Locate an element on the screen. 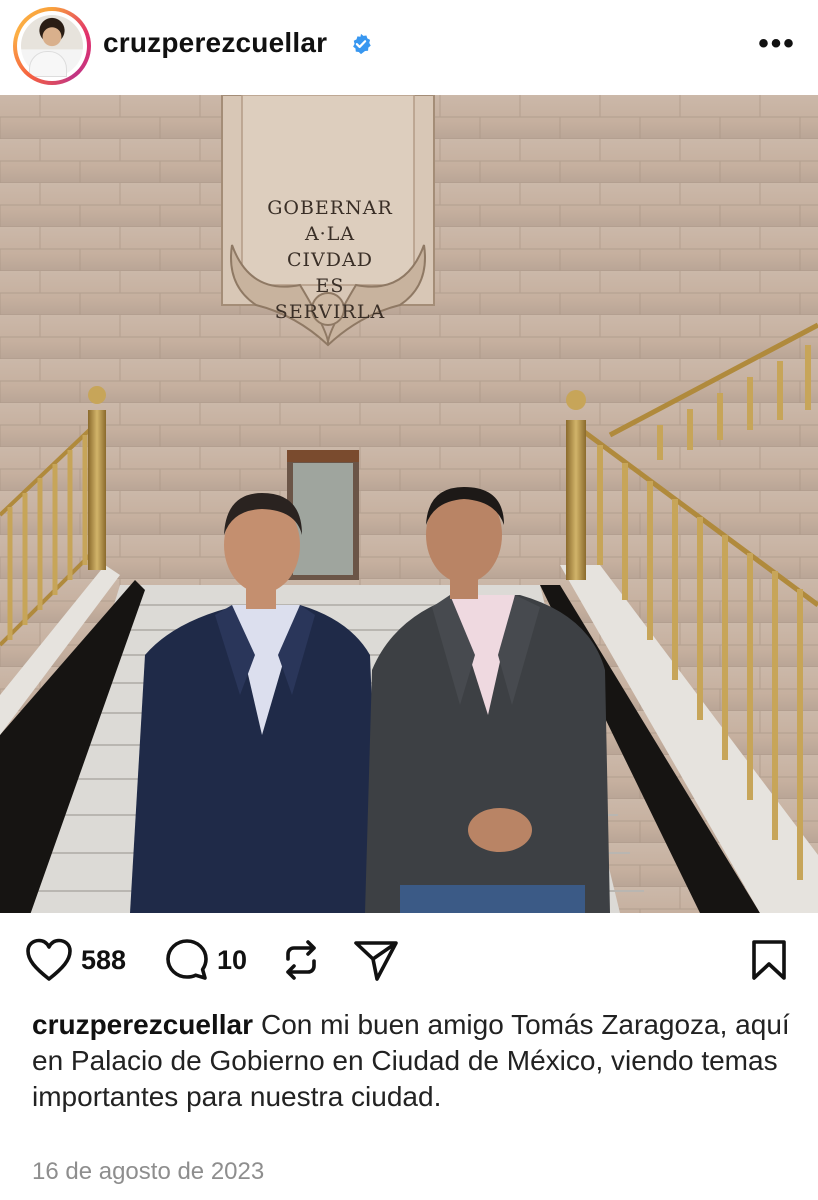 This screenshot has width=818, height=1200. post-header: cruzperezcuellar ••• is located at coordinates (409, 46).